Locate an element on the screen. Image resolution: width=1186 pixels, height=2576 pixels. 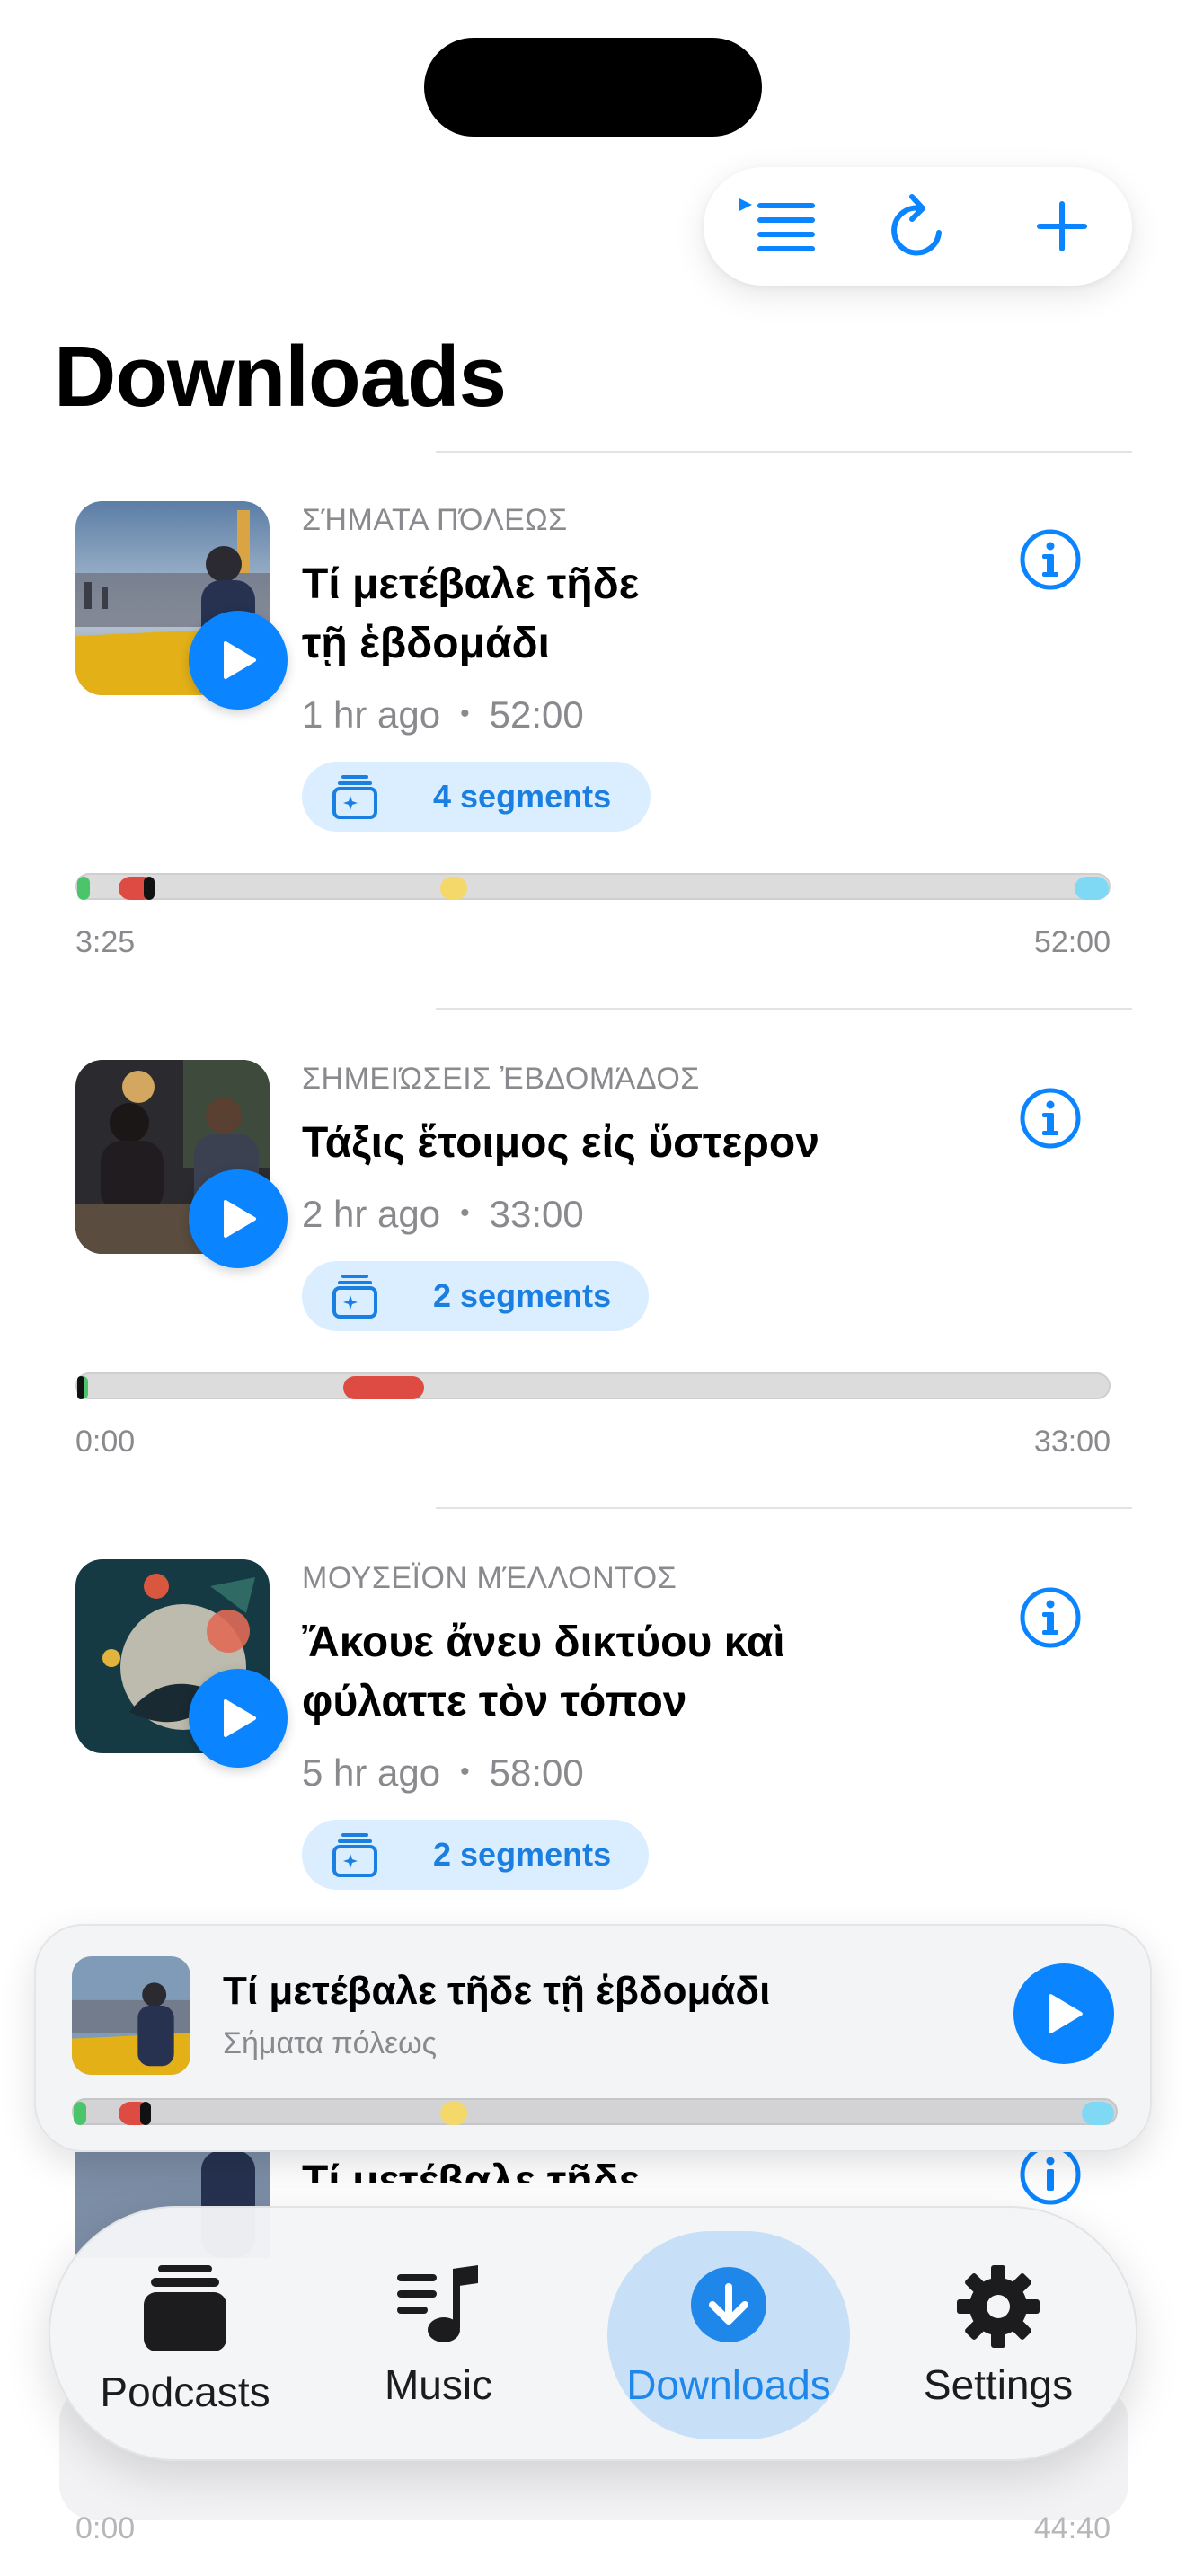
mini-player-title: Τί μετέβαλε τῆδε τῇ ἑβδομάδι is located at coordinates (497, 1991).